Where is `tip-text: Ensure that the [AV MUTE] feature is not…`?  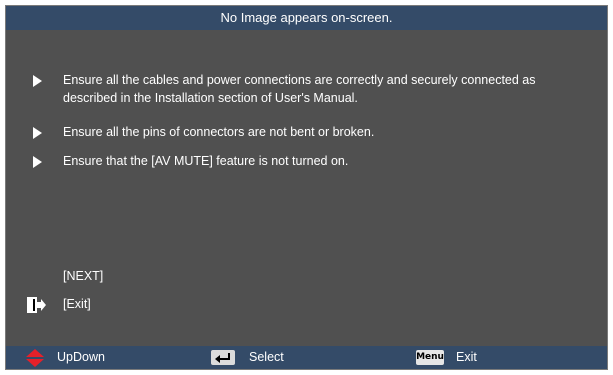
tip-text: Ensure that the [AV MUTE] feature is not… is located at coordinates (206, 161).